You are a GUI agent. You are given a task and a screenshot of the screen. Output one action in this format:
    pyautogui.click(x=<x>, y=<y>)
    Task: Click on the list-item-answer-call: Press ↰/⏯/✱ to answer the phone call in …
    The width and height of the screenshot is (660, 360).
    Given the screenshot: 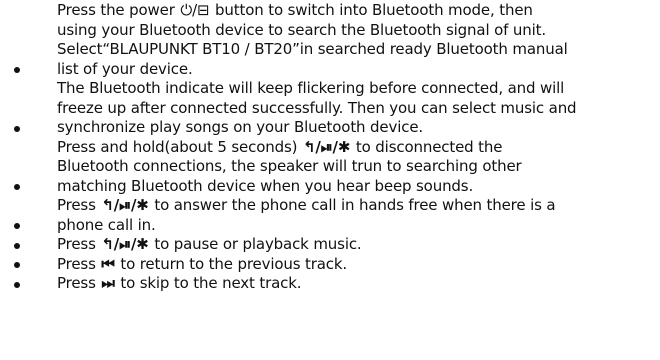 What is the action you would take?
    pyautogui.click(x=322, y=215)
    